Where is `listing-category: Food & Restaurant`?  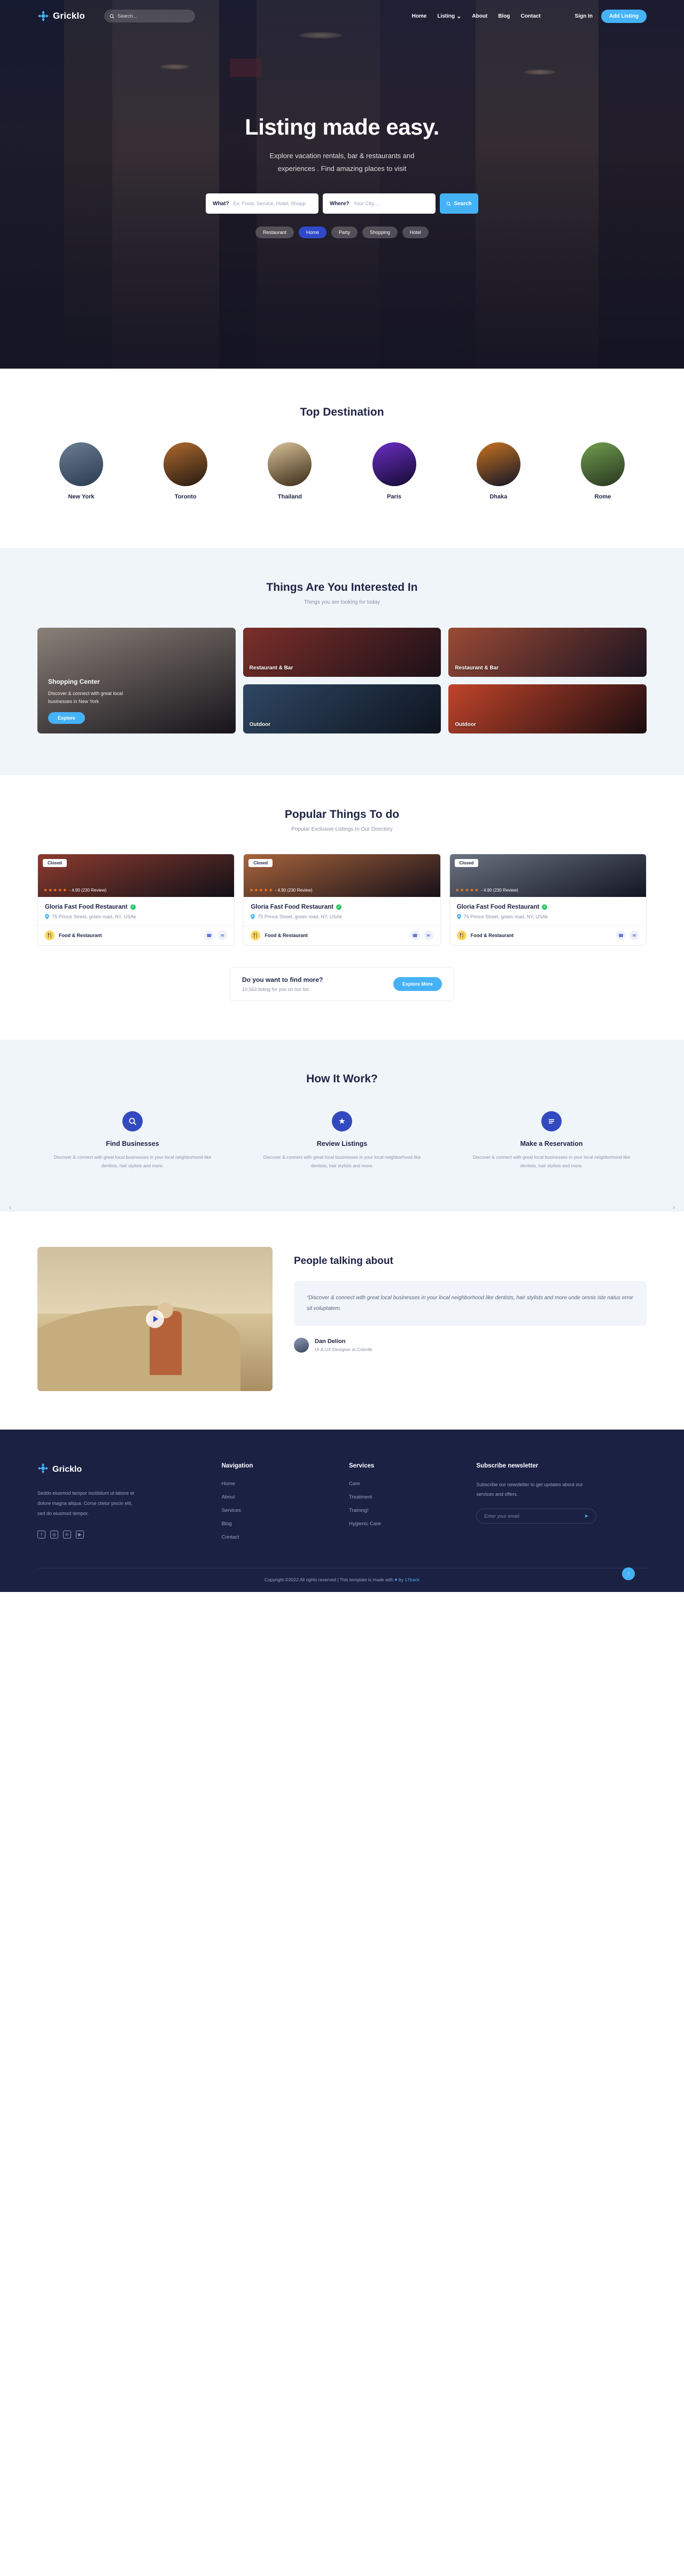 listing-category: Food & Restaurant is located at coordinates (286, 935).